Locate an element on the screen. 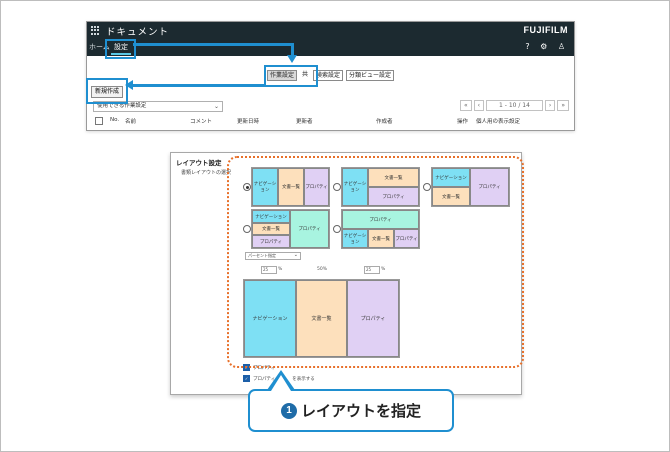  chevron-down-icon: ⌄ is located at coordinates (216, 106).